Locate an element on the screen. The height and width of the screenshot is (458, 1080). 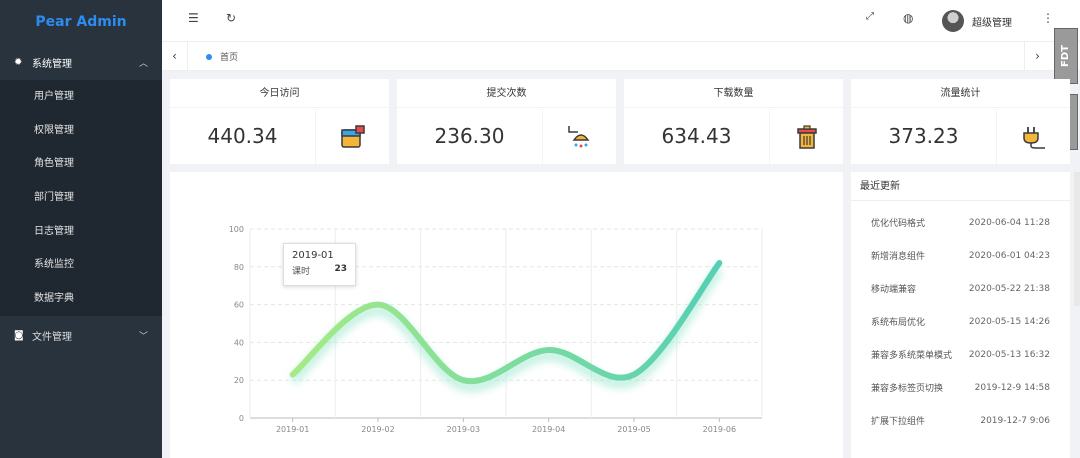
update-time: 2020-05-13 16:32 is located at coordinates (1009, 354).